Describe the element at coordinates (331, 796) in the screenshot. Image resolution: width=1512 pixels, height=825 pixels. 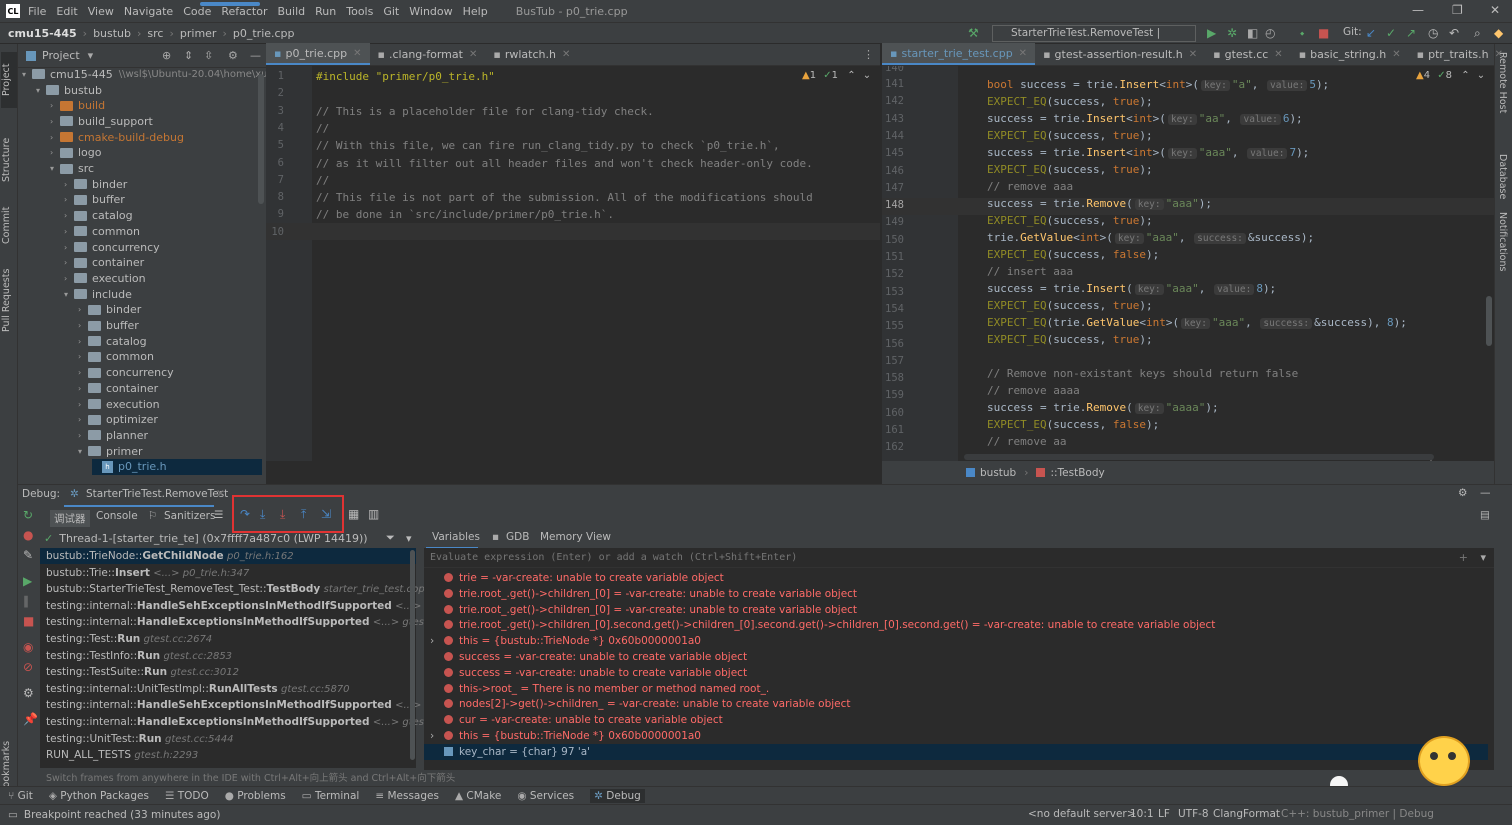
I see `tool-tab-terminal: ▭ Terminal` at that location.